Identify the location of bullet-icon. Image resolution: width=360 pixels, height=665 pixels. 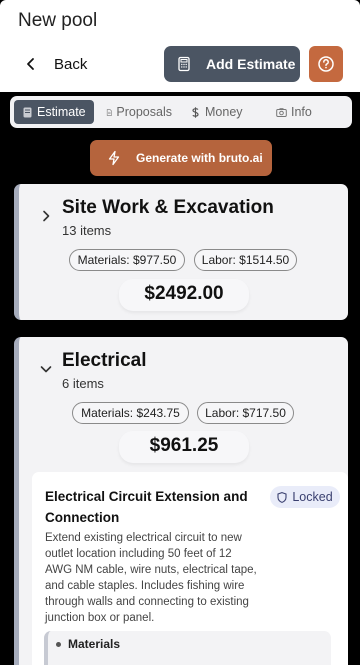
(58, 644).